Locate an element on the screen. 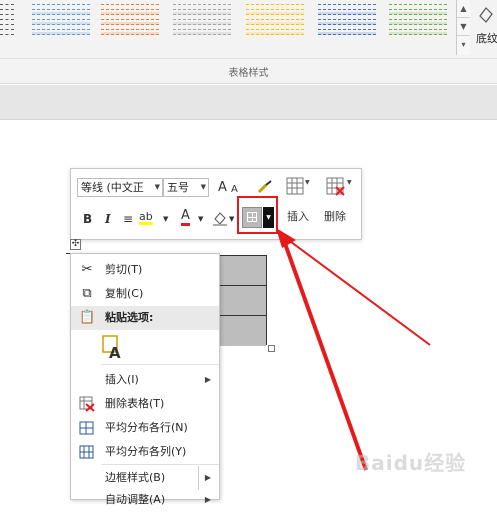 The image size is (497, 512). ruler-area is located at coordinates (248, 102).